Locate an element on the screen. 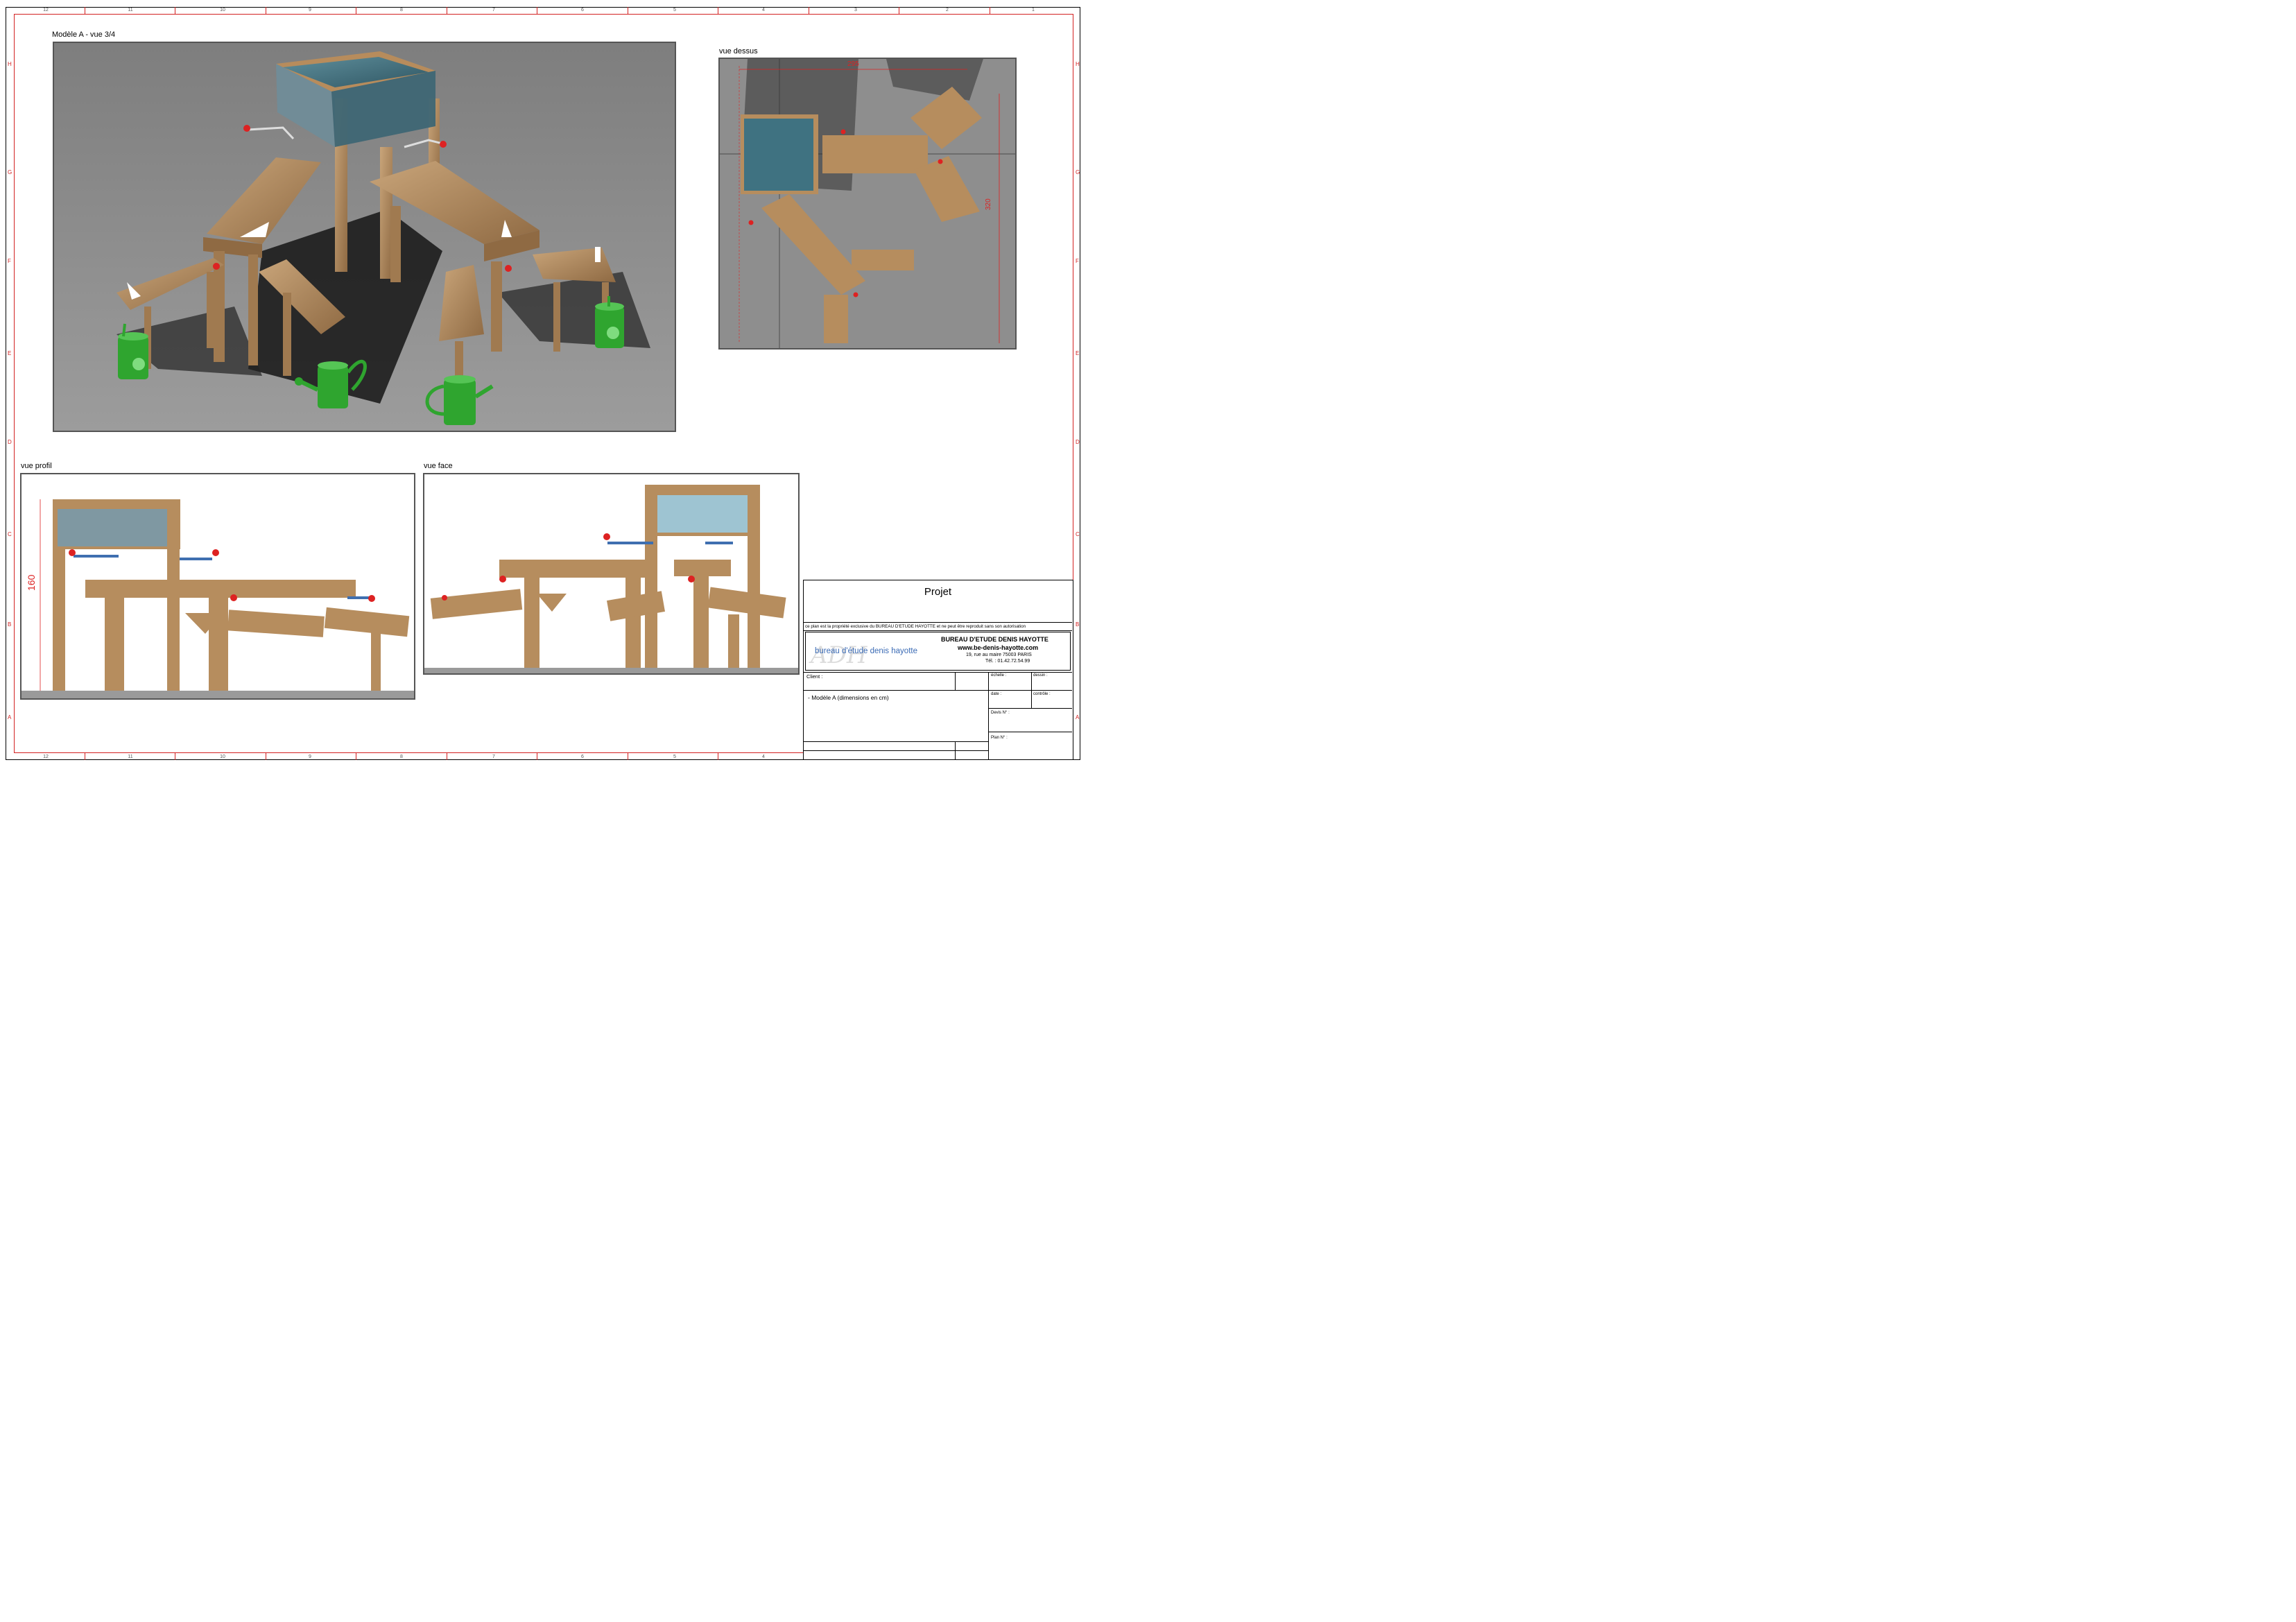  top-view-width-dimension: 295 is located at coordinates (853, 64).